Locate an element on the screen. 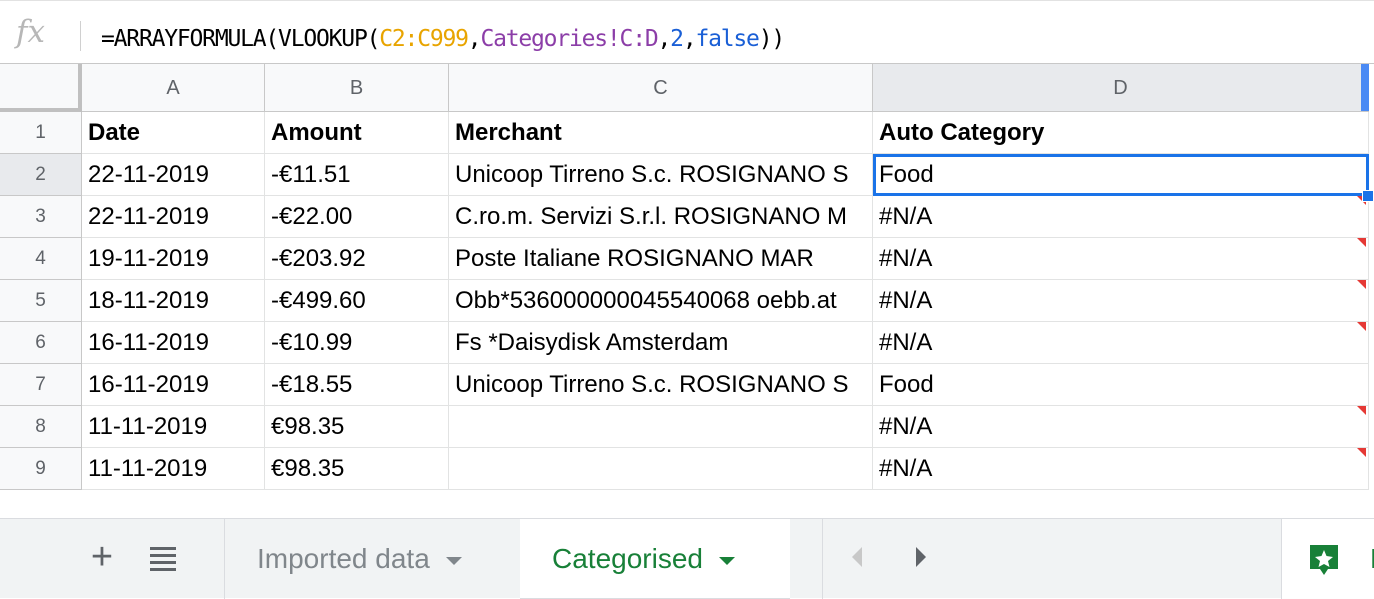  cell-d5: #N/A is located at coordinates (1121, 301).